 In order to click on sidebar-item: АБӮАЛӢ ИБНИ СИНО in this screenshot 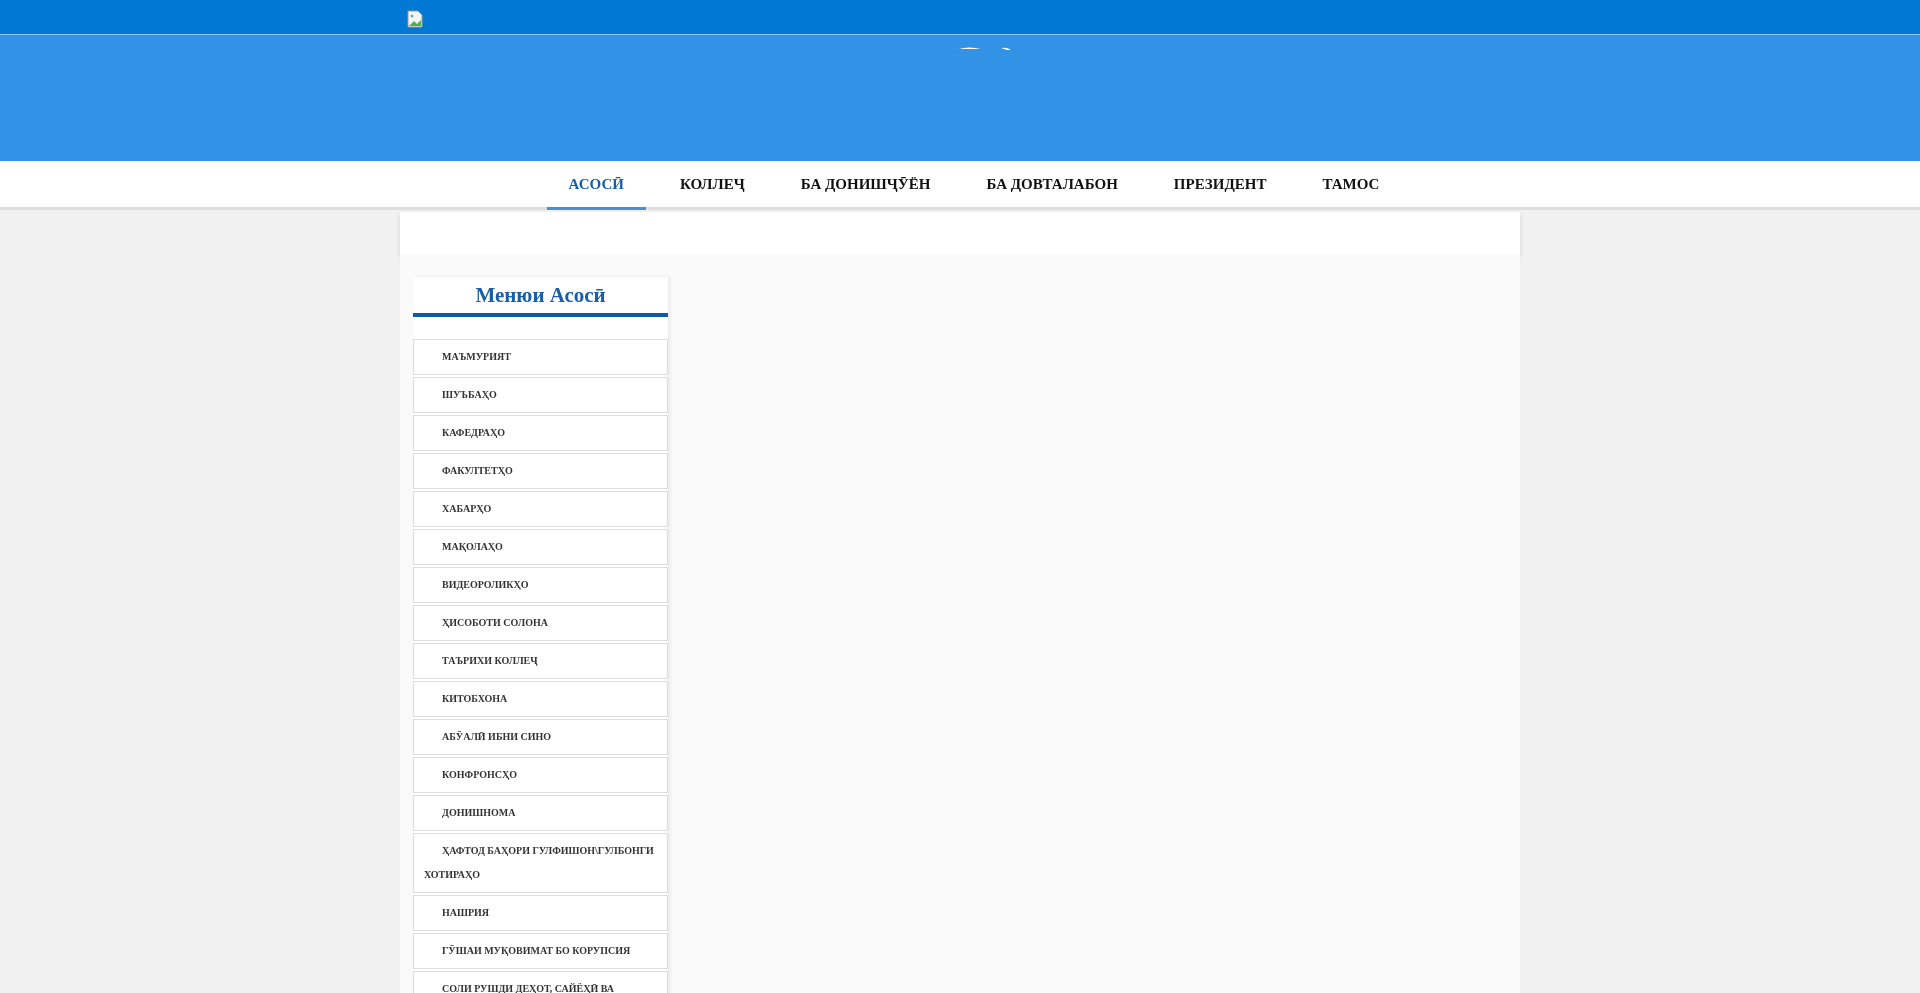, I will do `click(540, 737)`.